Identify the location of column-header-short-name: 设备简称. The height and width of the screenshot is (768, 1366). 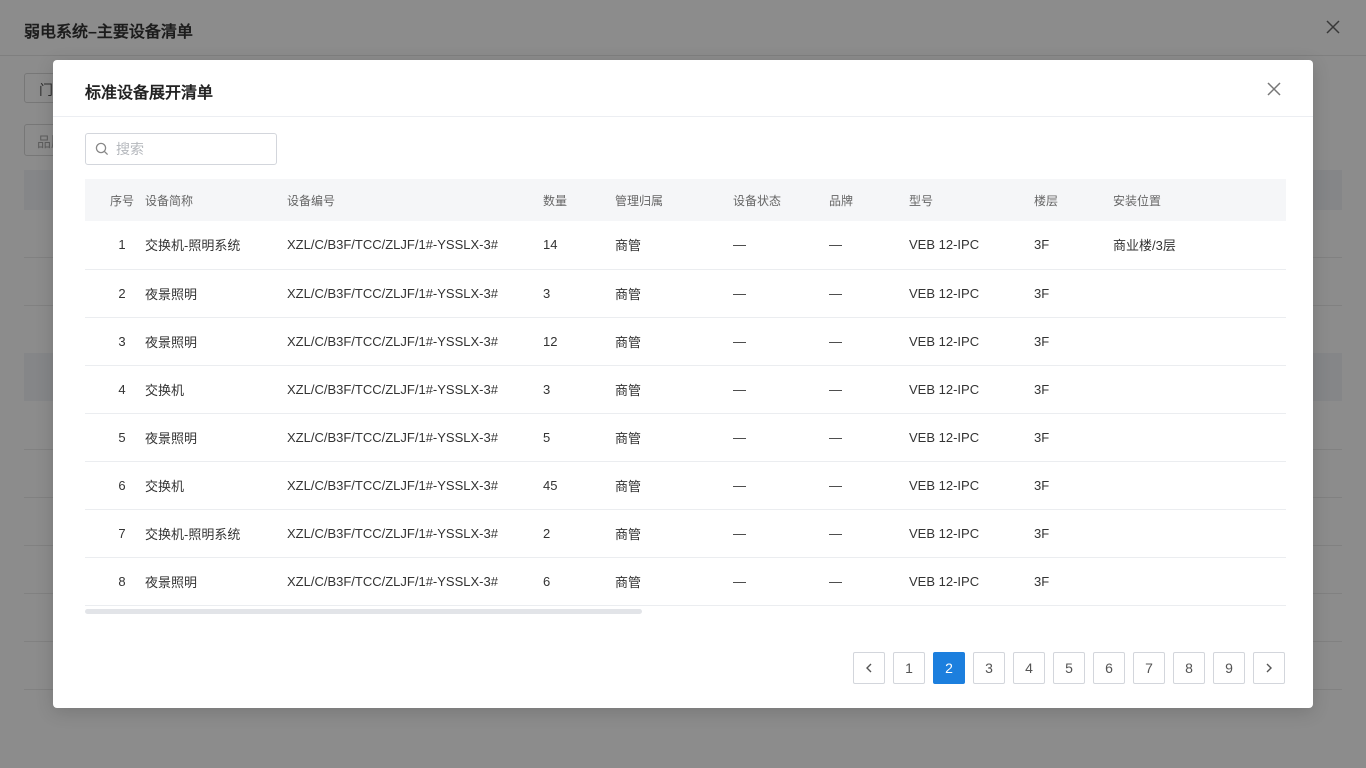
(169, 200).